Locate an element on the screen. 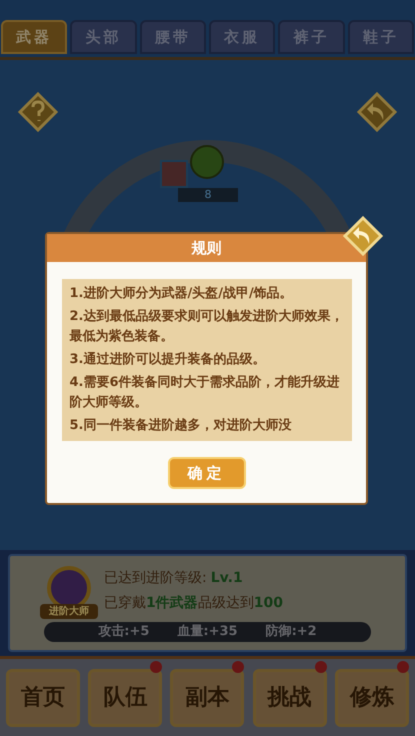 The image size is (415, 736). rule-text: 4.需要6件装备同时大于需求品阶，才能升级进阶大师等级。 is located at coordinates (205, 393).